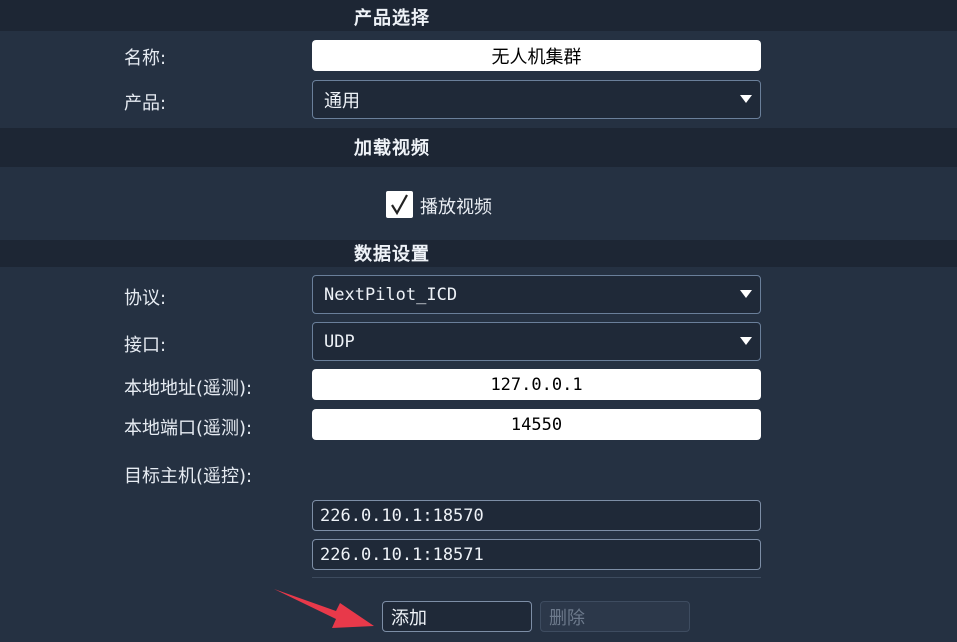 This screenshot has width=957, height=642. I want to click on section-title-data: 数据设置, so click(392, 254).